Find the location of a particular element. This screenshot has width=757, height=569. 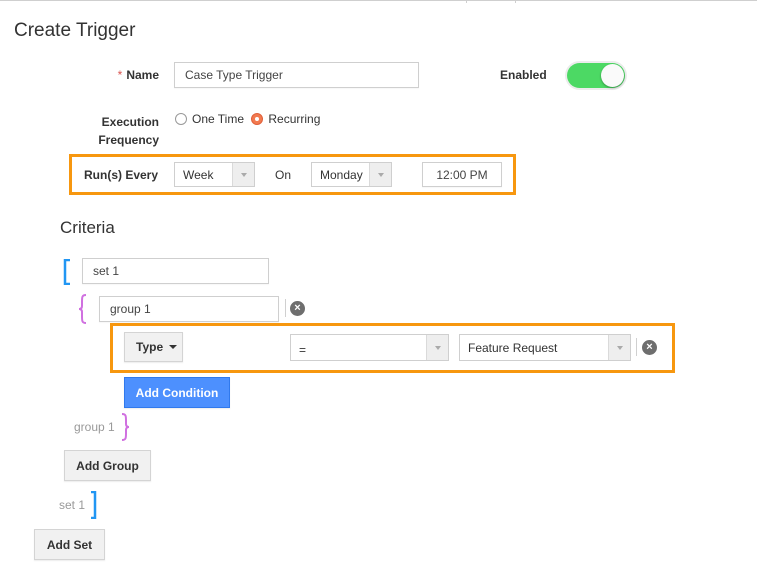

radio-button is located at coordinates (181, 119).